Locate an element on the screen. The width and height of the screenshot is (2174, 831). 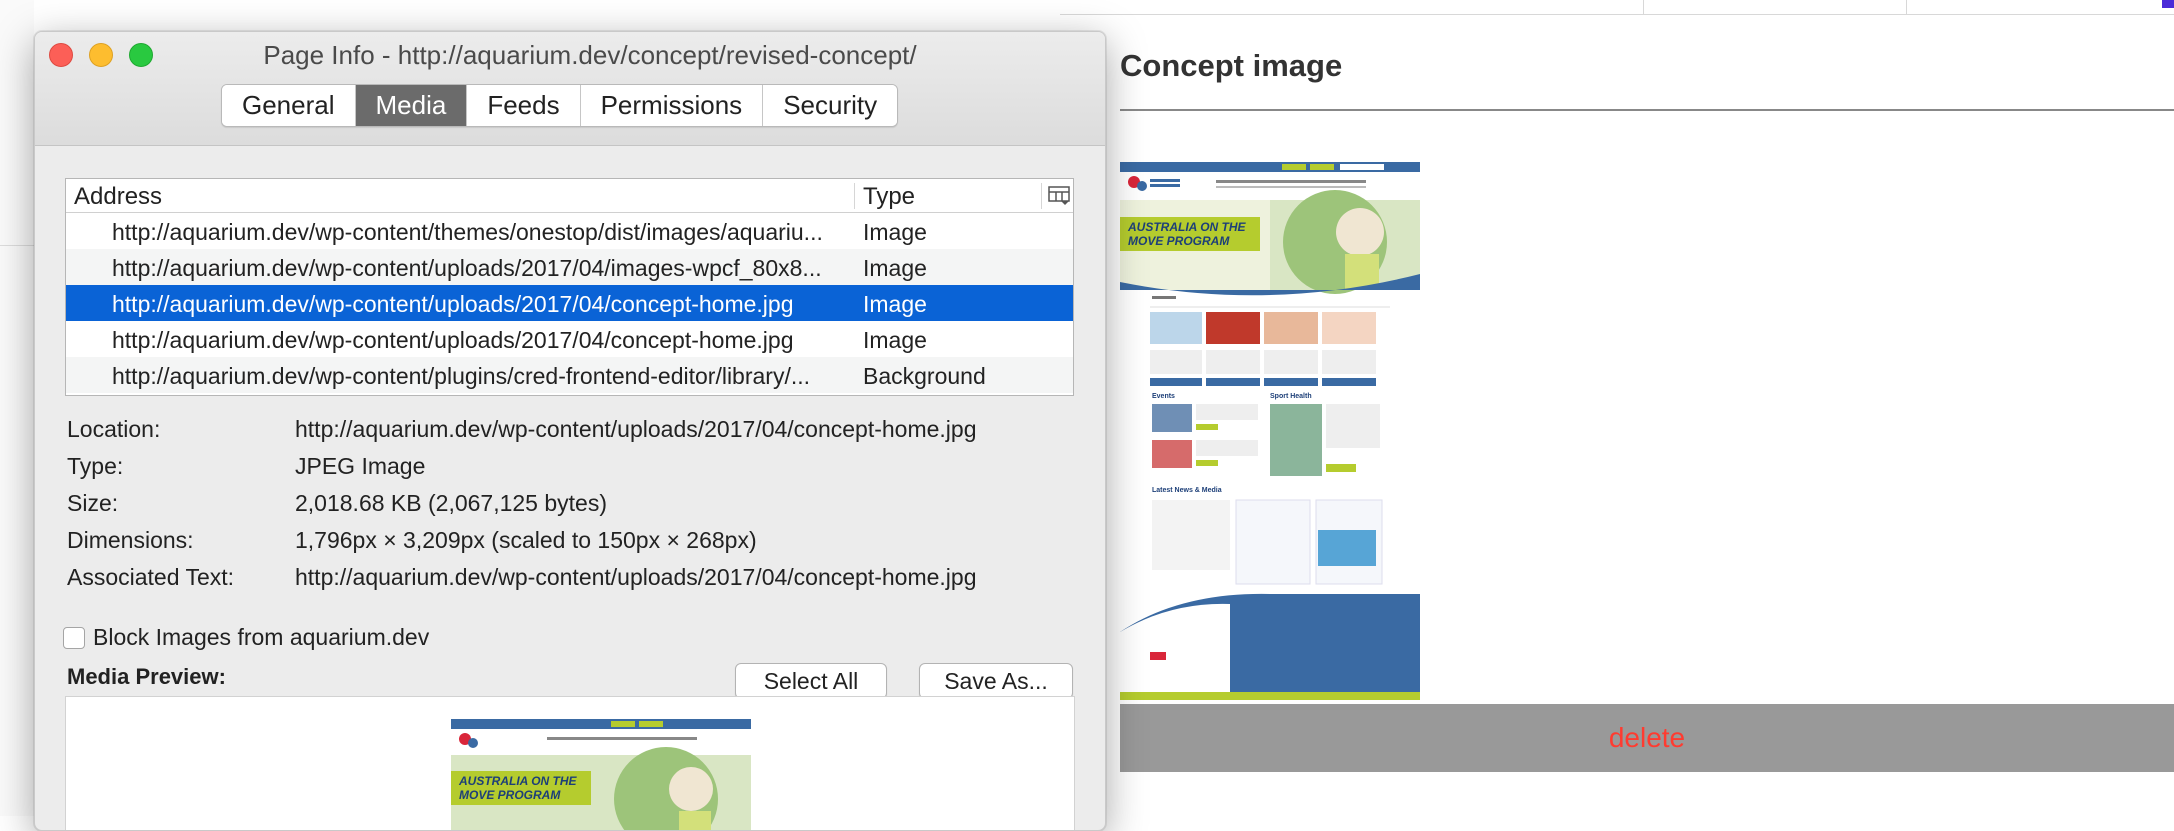
left-edge-divider is located at coordinates (17, 245).